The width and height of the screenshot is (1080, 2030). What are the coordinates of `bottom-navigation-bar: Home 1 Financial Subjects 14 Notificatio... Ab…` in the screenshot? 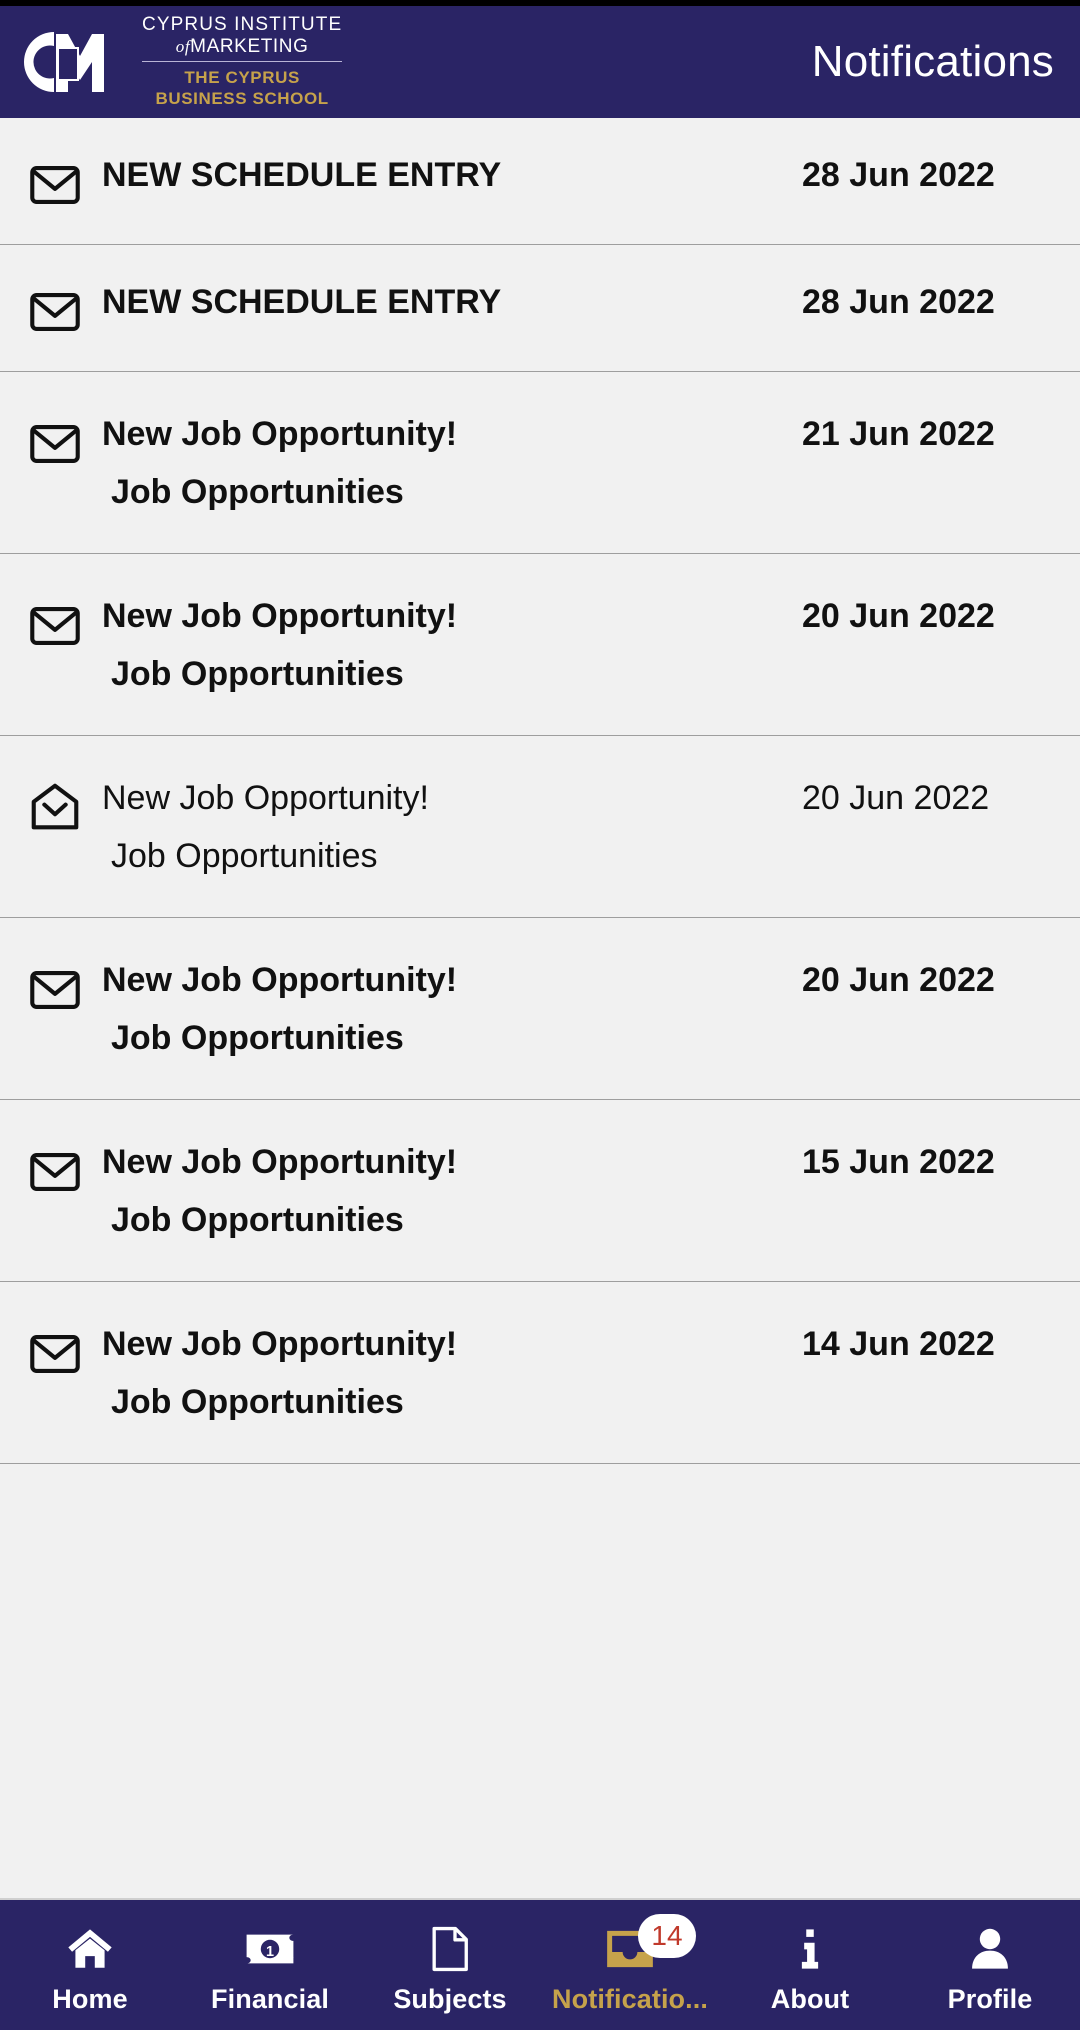 It's located at (540, 1964).